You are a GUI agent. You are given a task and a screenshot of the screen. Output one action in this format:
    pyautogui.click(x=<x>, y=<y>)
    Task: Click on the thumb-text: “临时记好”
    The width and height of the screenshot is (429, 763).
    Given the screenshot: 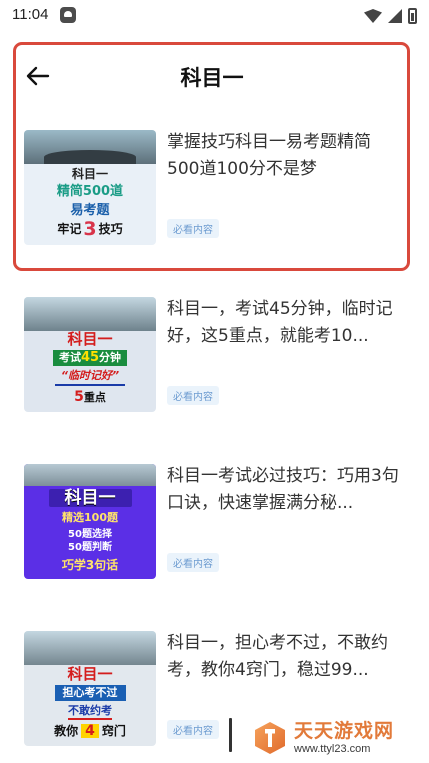 What is the action you would take?
    pyautogui.click(x=90, y=378)
    